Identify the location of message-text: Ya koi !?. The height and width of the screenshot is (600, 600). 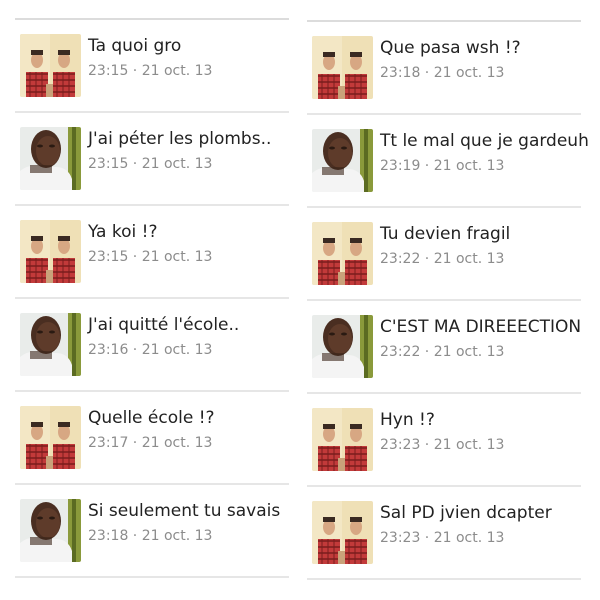
(123, 232).